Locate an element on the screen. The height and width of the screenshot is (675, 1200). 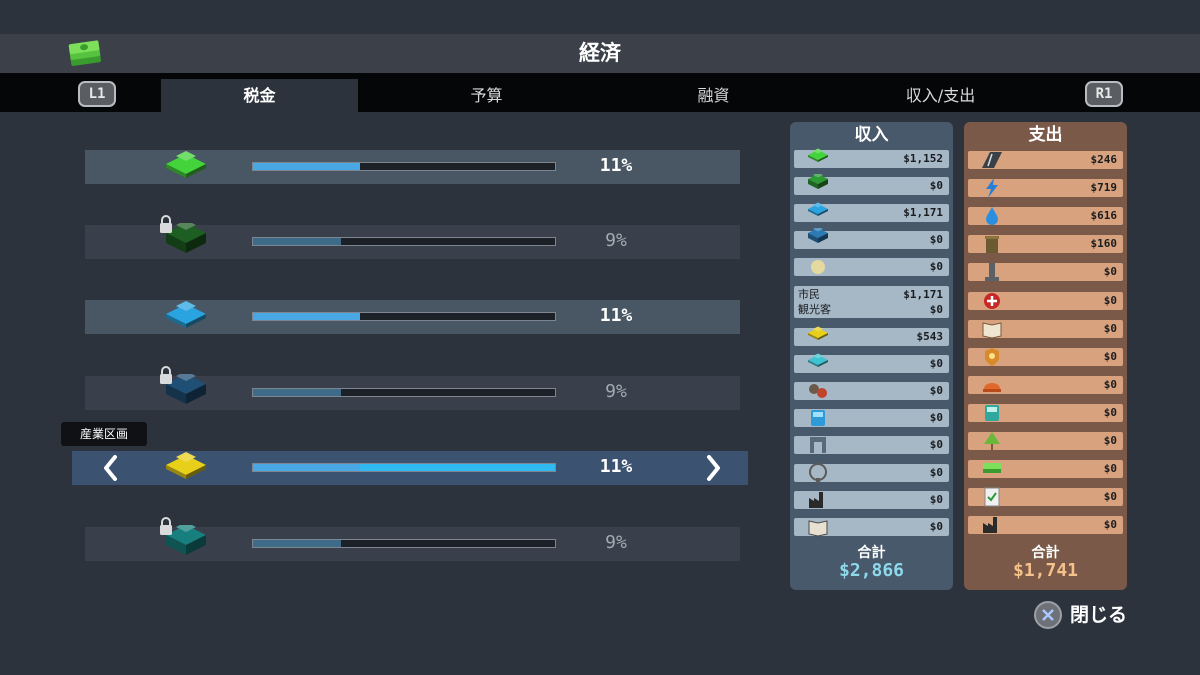
police-badge-icon is located at coordinates (992, 357).